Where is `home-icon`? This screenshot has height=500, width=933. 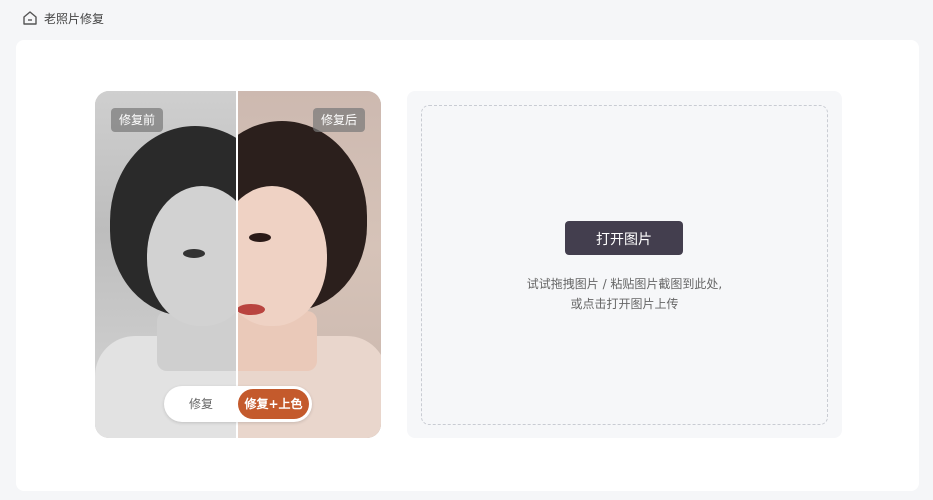
home-icon is located at coordinates (30, 18).